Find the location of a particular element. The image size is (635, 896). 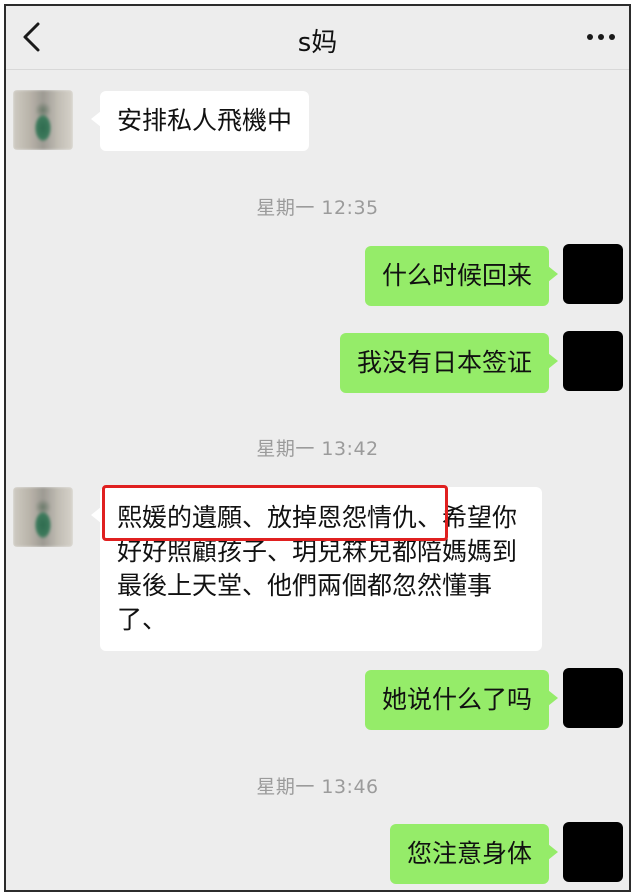

sent-message: 您注意身体 is located at coordinates (474, 854).